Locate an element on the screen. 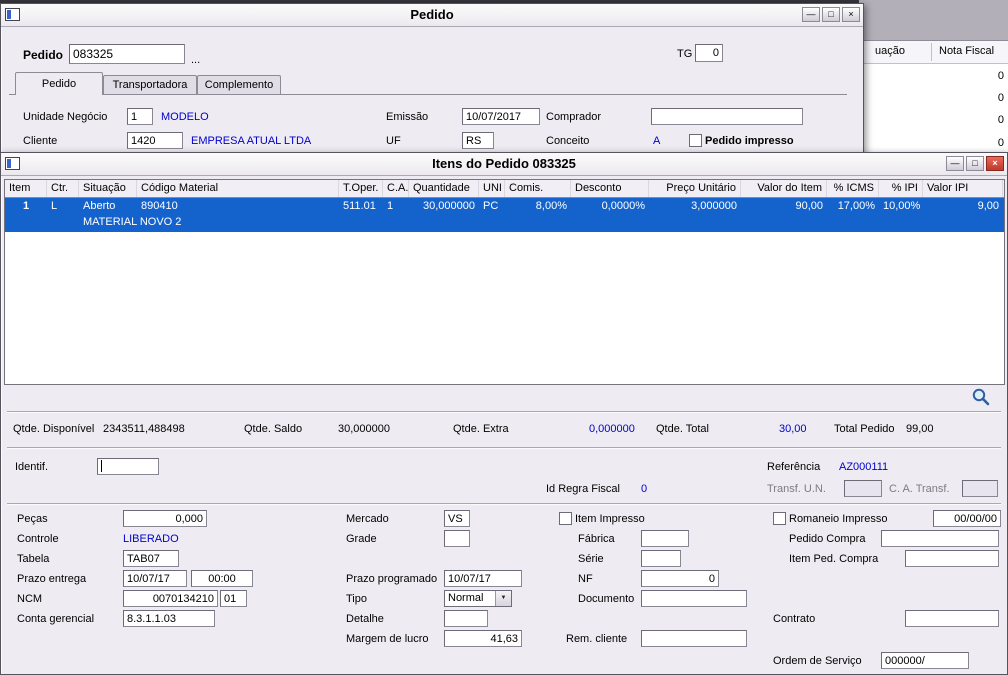 The image size is (1008, 675). ncm-label: NCM is located at coordinates (30, 599).